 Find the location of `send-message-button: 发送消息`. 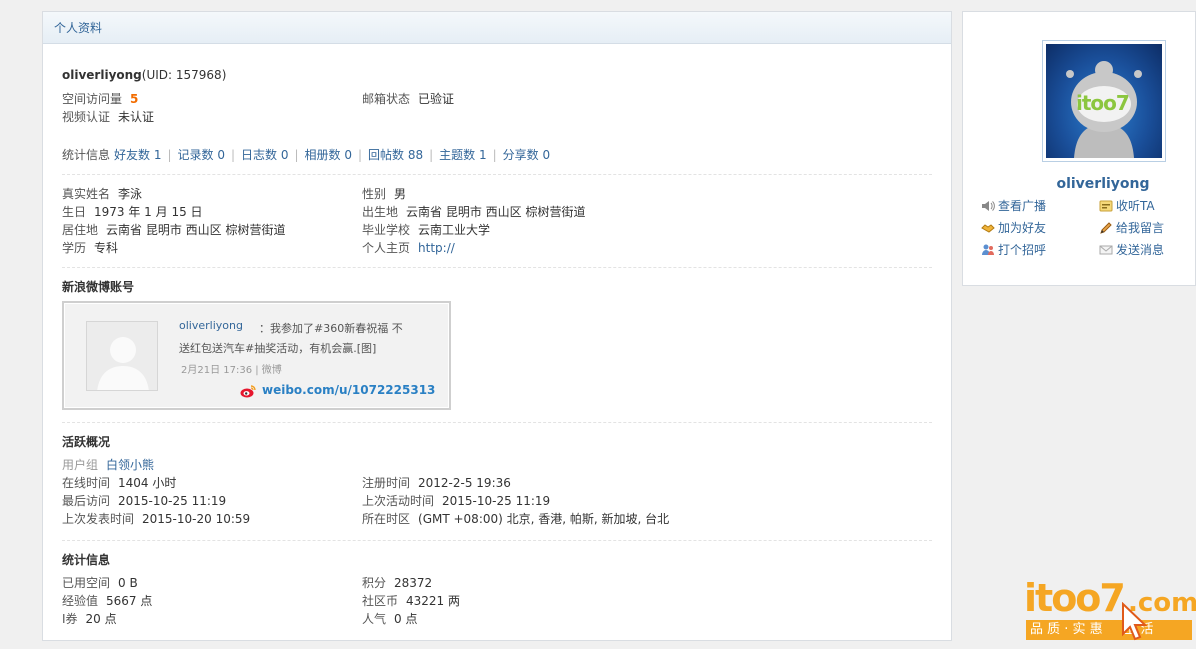

send-message-button: 发送消息 is located at coordinates (1131, 250).